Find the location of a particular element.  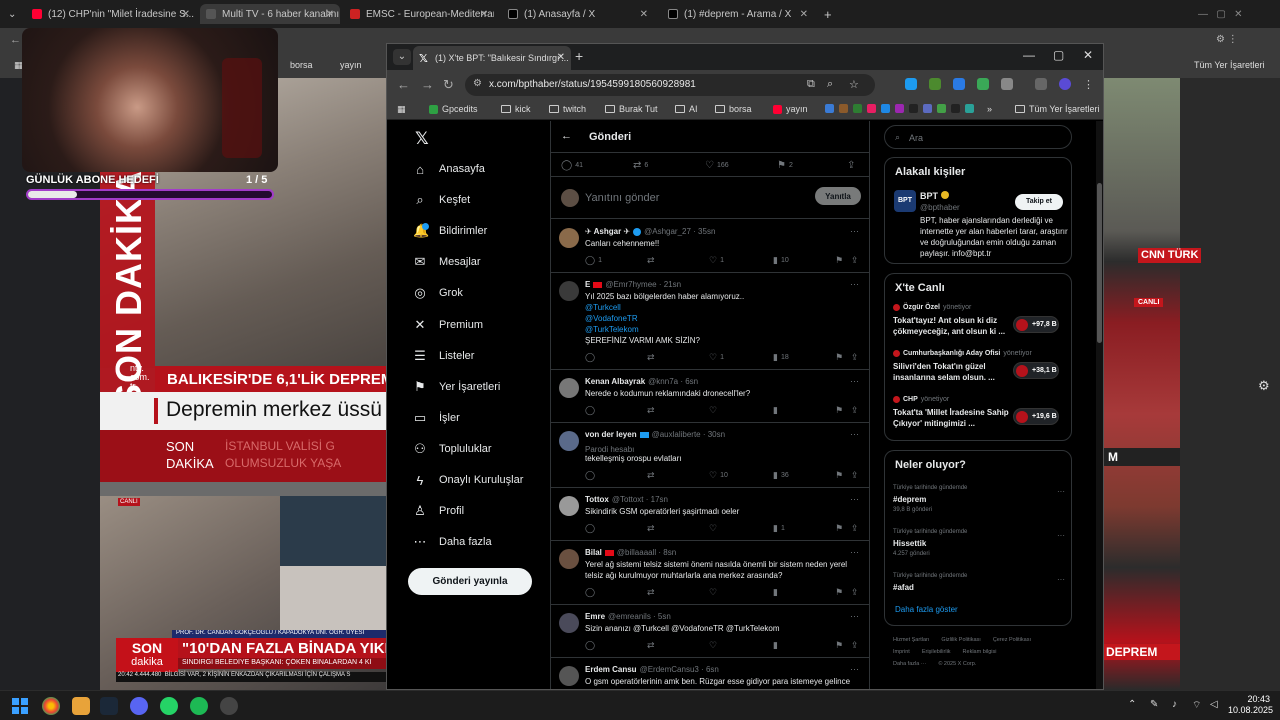

footer-link: Çerez Politikası is located at coordinates (1012, 640).